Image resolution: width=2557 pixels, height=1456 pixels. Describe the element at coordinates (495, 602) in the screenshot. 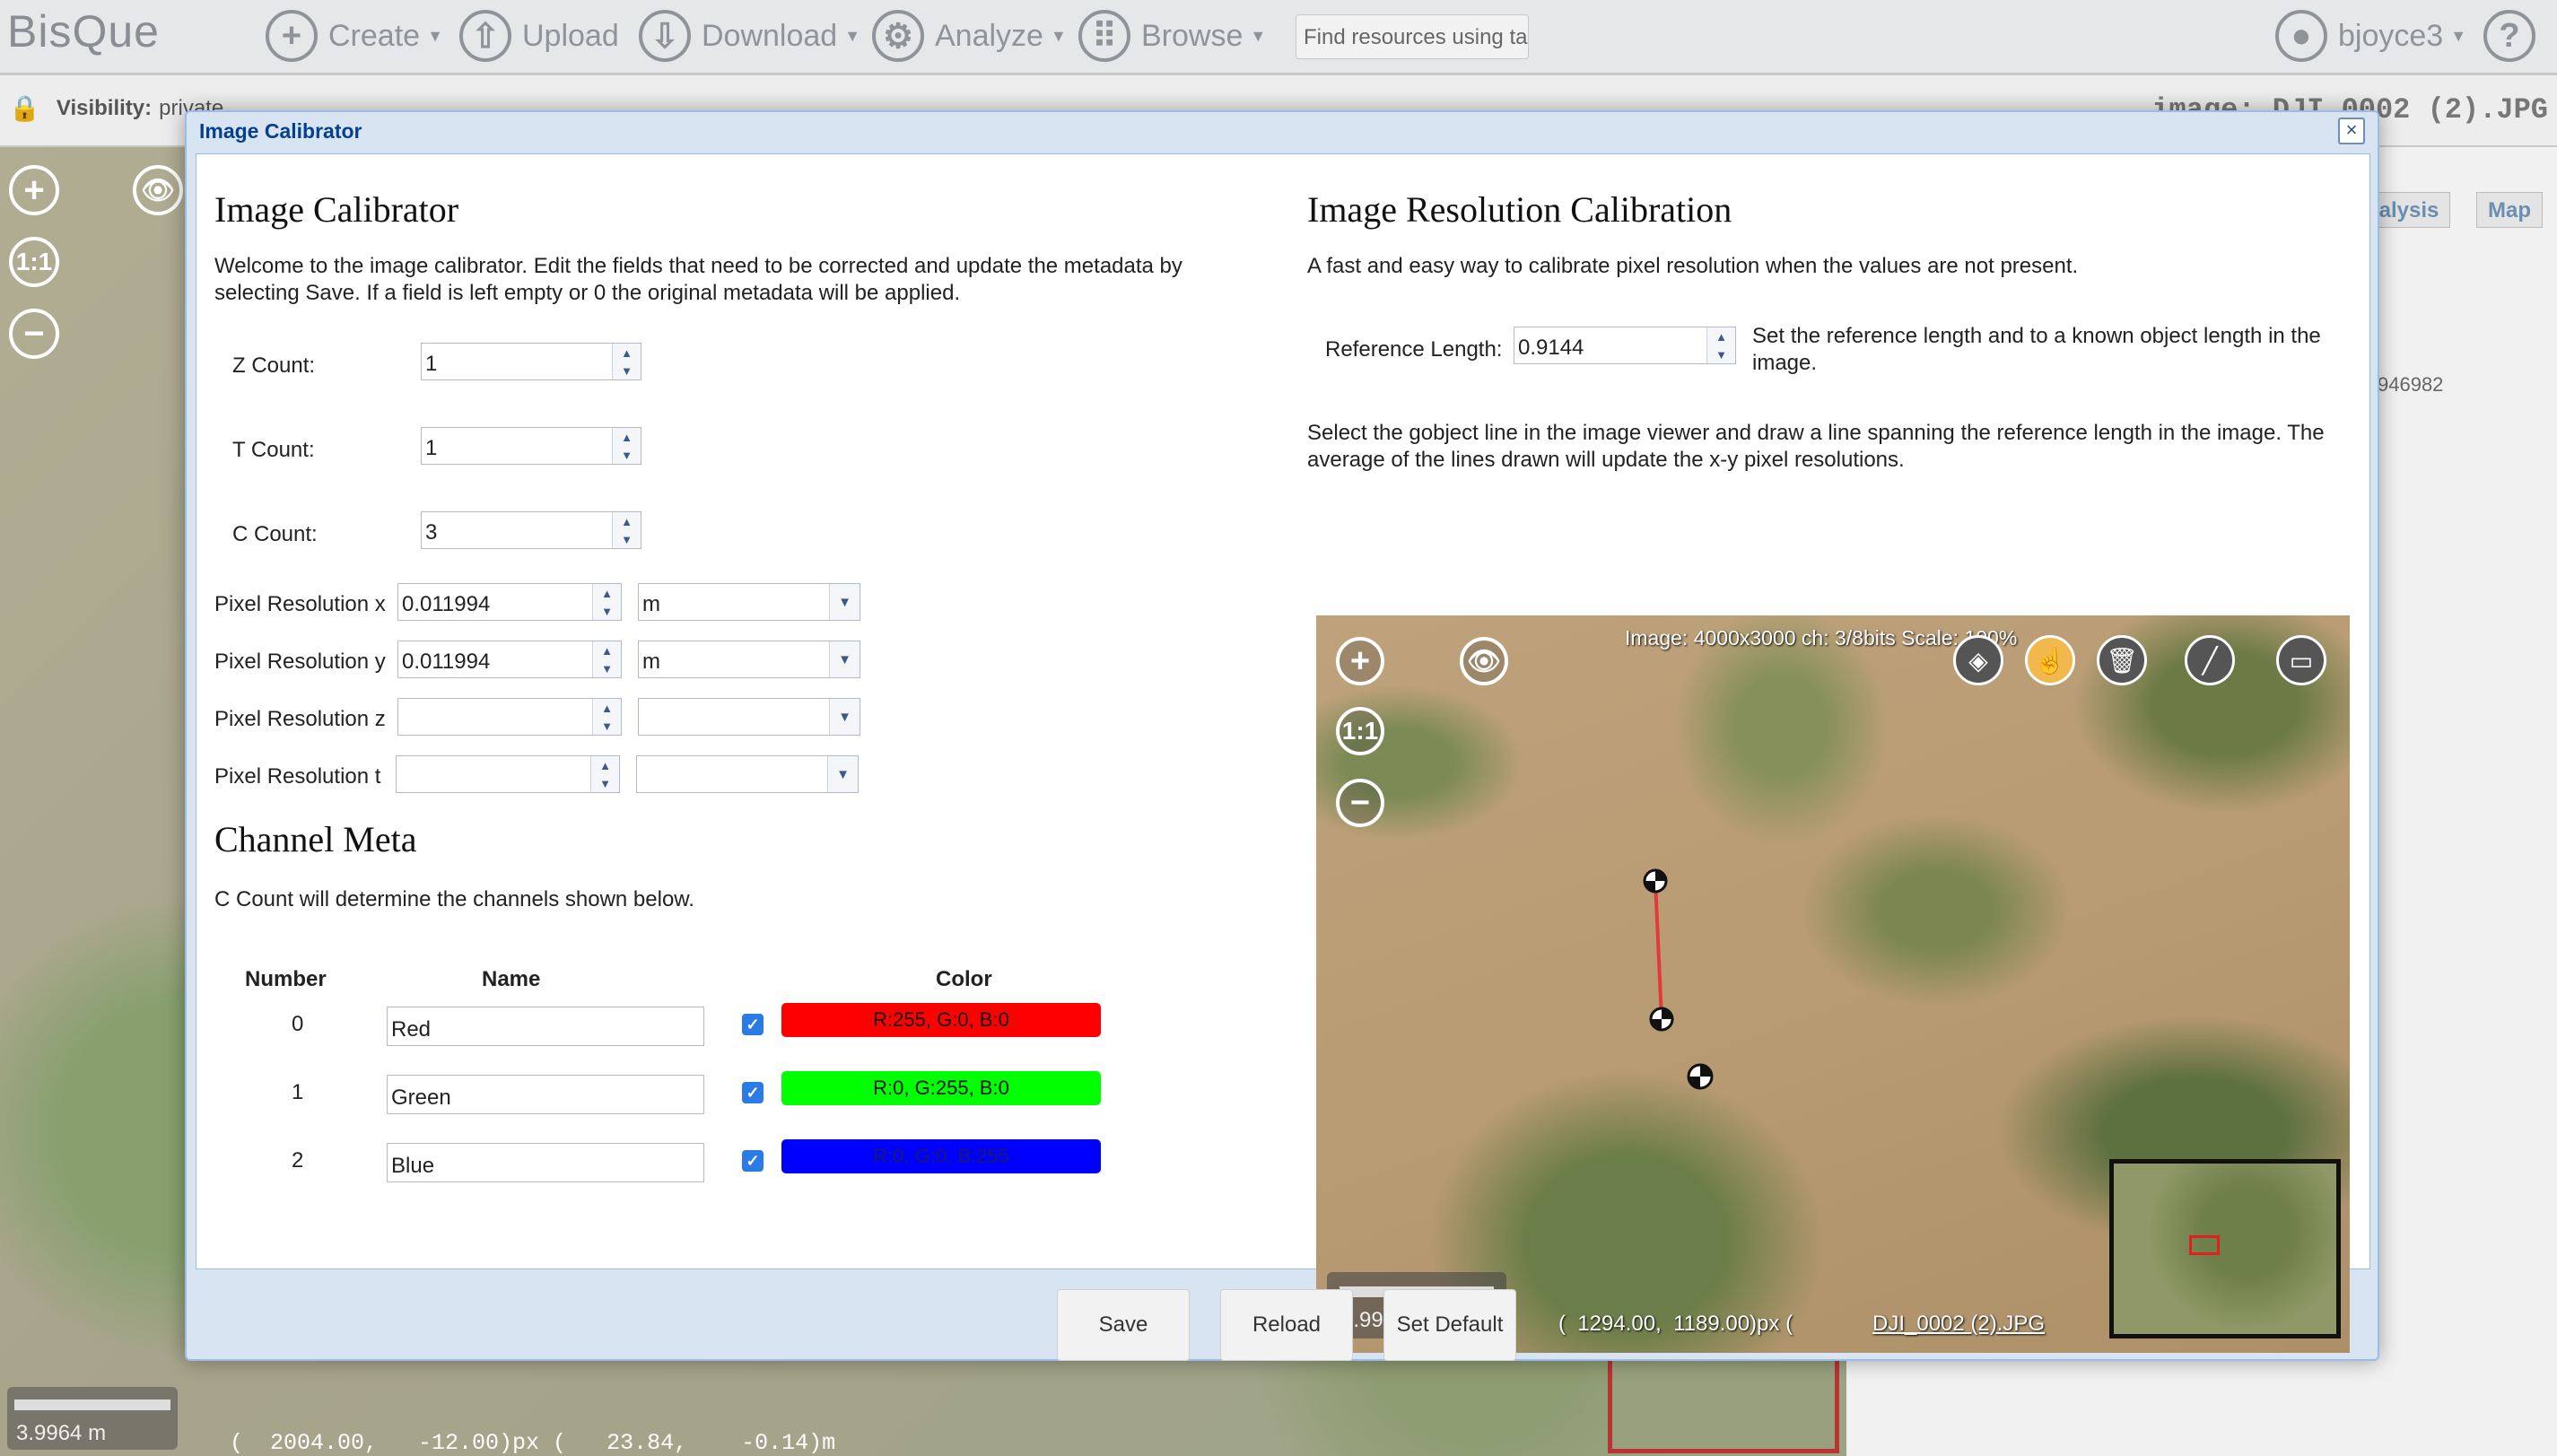

I see `pixel-res-x-value: 0.011994` at that location.